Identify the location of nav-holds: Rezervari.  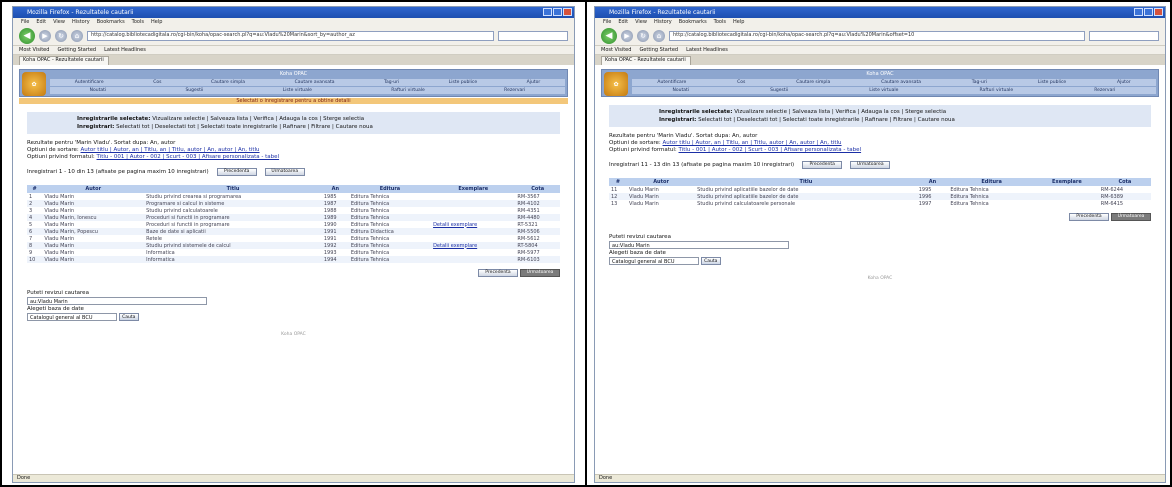
(514, 90).